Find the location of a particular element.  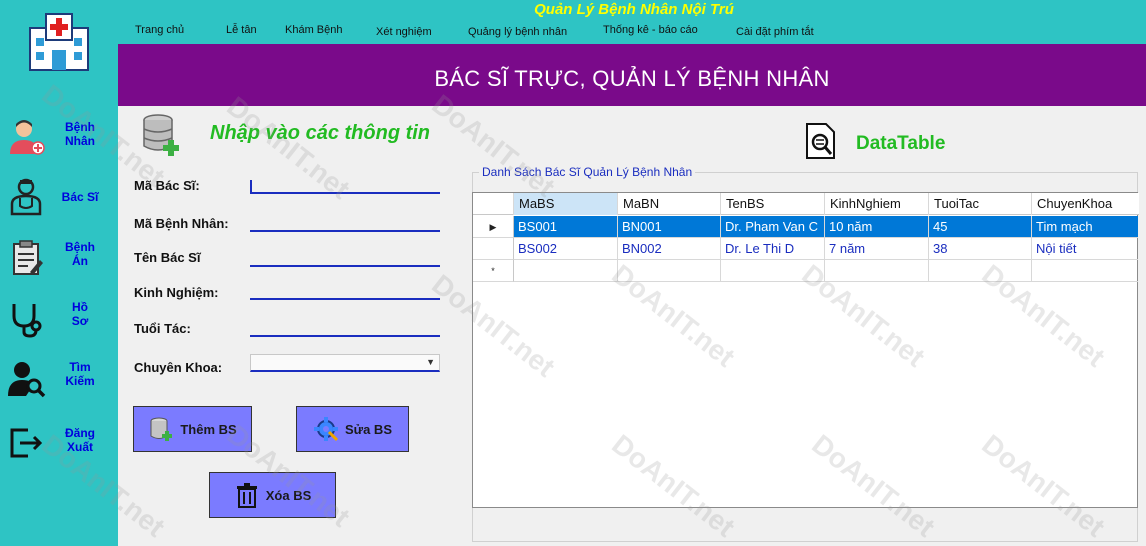

sidebar-item-dang-xuat: Đăng Xuất is located at coordinates (59, 442).